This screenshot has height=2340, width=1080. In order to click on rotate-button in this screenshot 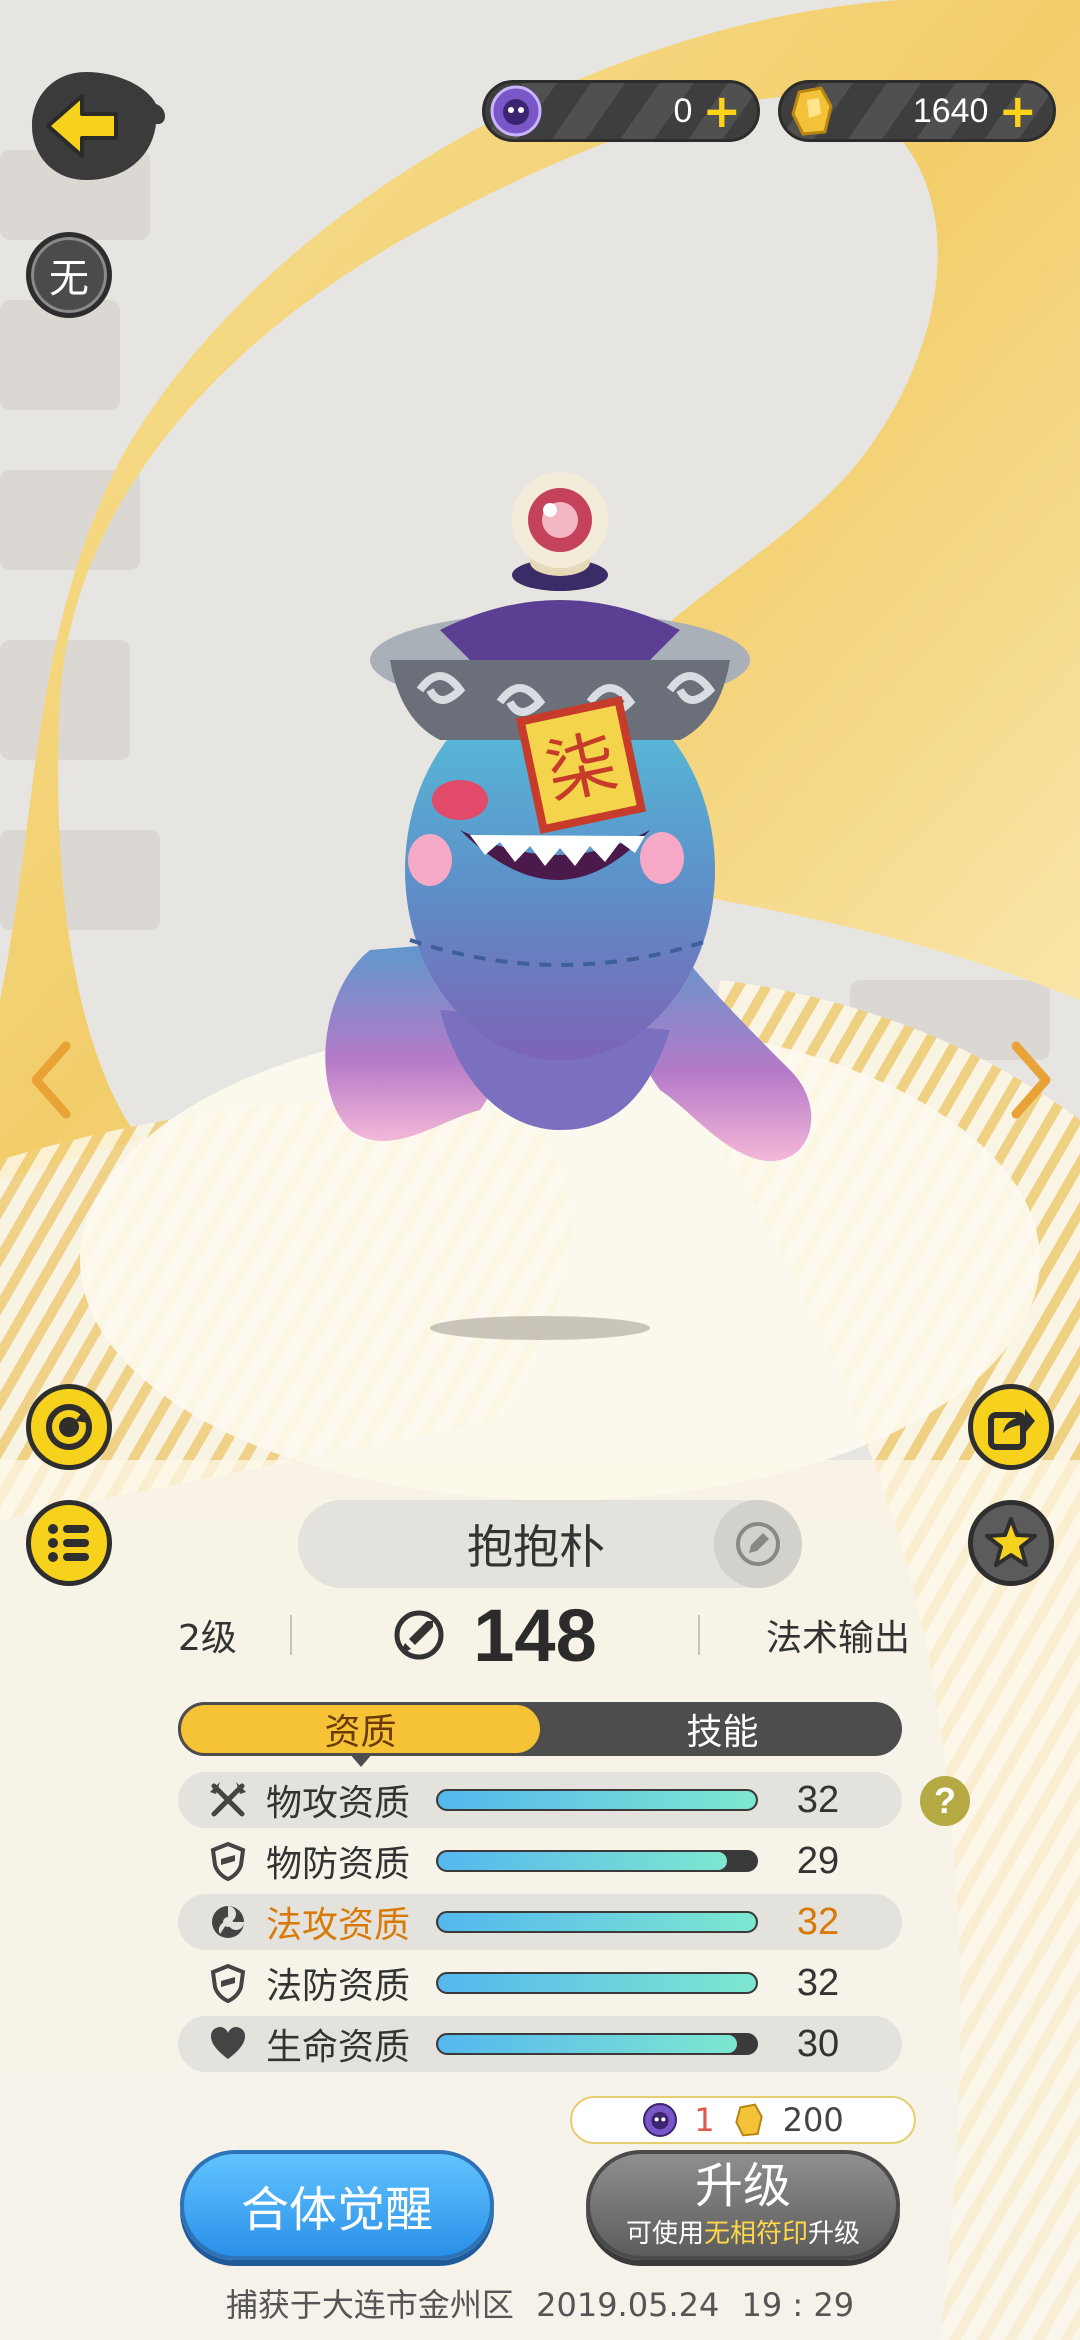, I will do `click(69, 1427)`.